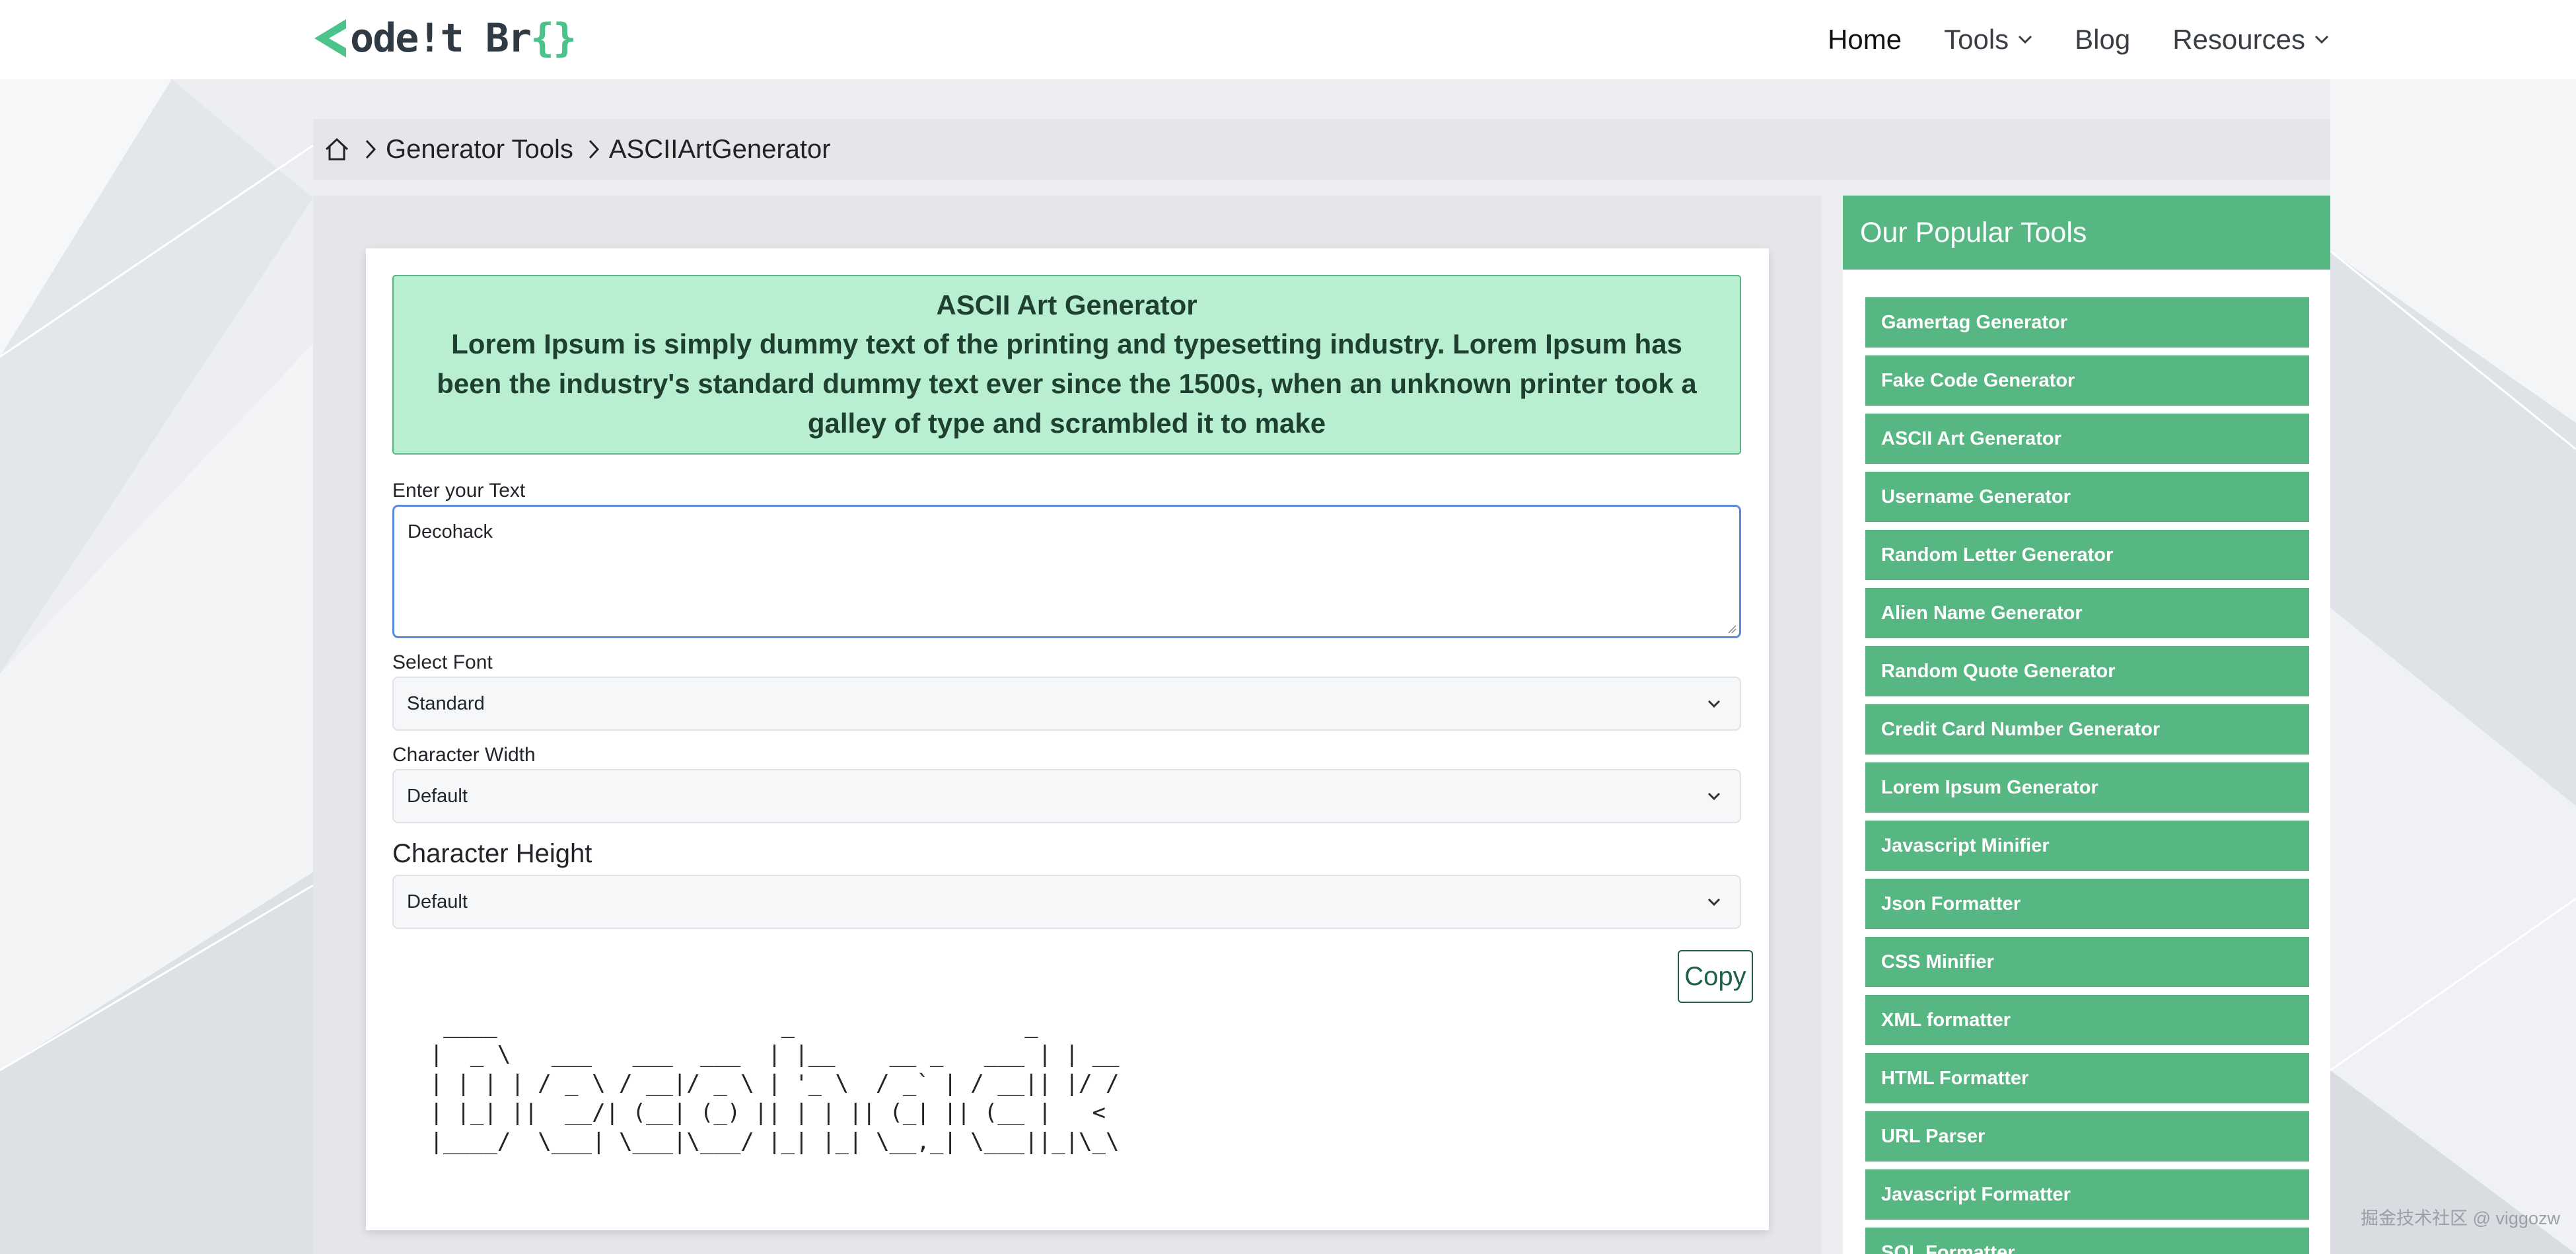 This screenshot has width=2576, height=1254. What do you see at coordinates (2461, 1218) in the screenshot?
I see `watermark-text: 掘金技术社区 @ viggozw` at bounding box center [2461, 1218].